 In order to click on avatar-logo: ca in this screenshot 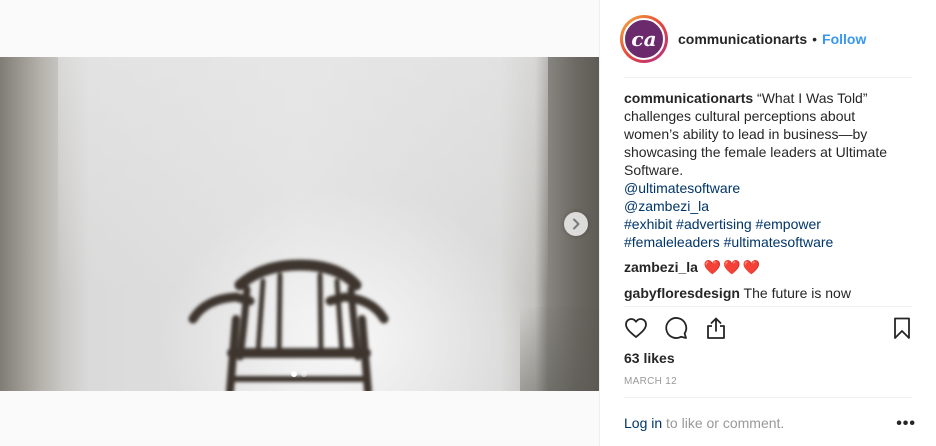, I will do `click(644, 39)`.